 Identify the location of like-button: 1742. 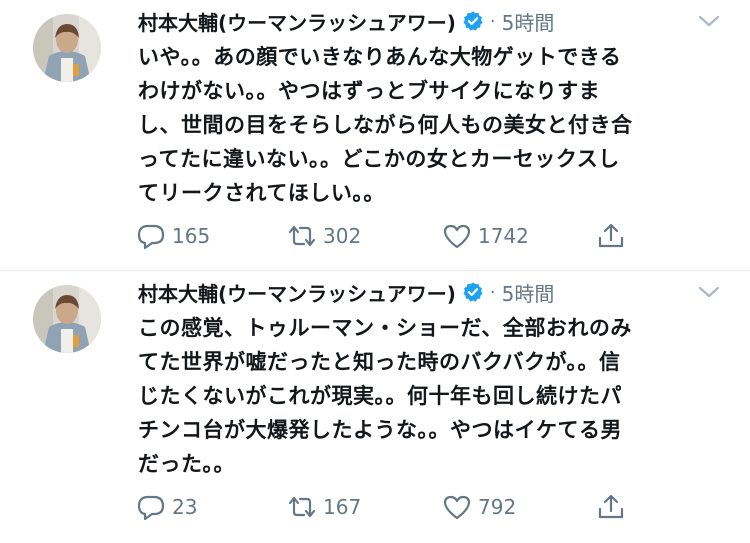
(485, 236).